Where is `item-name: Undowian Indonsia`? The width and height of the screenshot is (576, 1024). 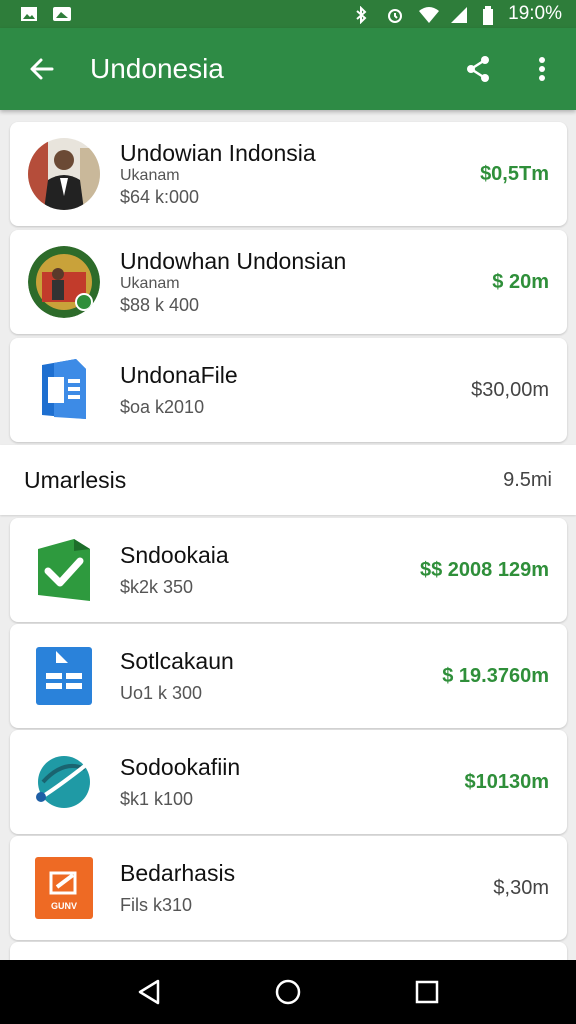 item-name: Undowian Indonsia is located at coordinates (218, 153).